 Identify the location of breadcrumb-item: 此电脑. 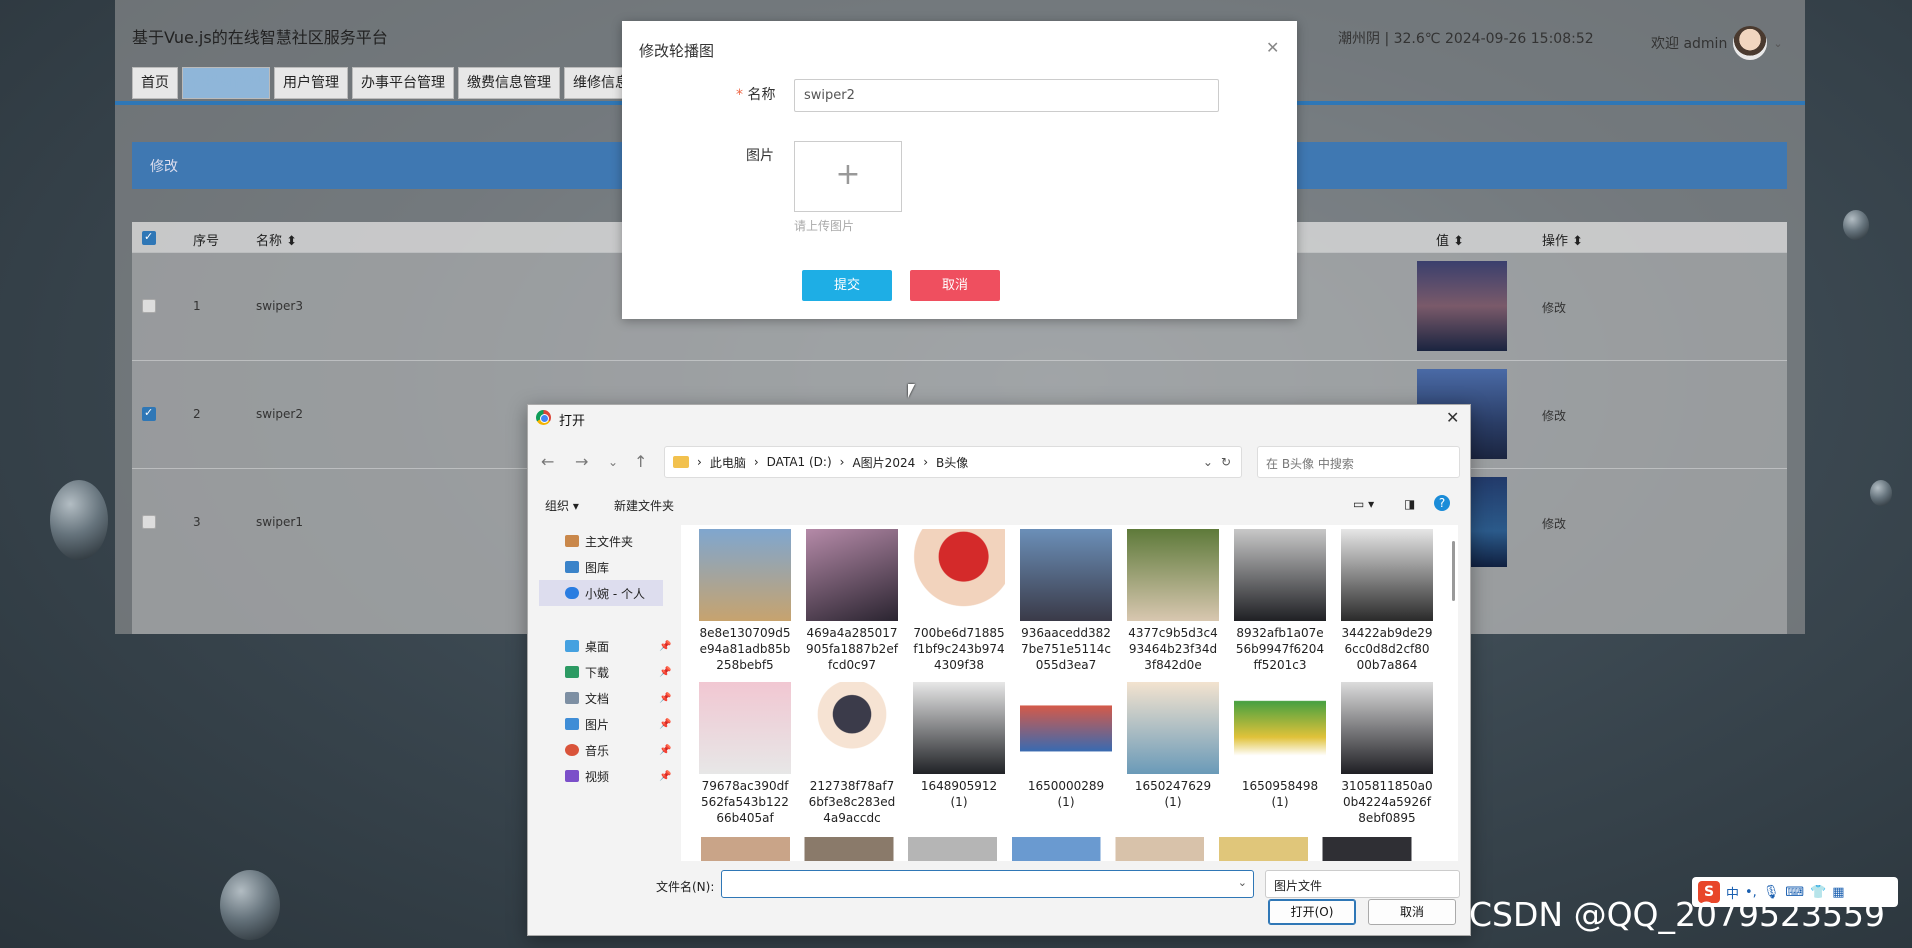
(728, 462).